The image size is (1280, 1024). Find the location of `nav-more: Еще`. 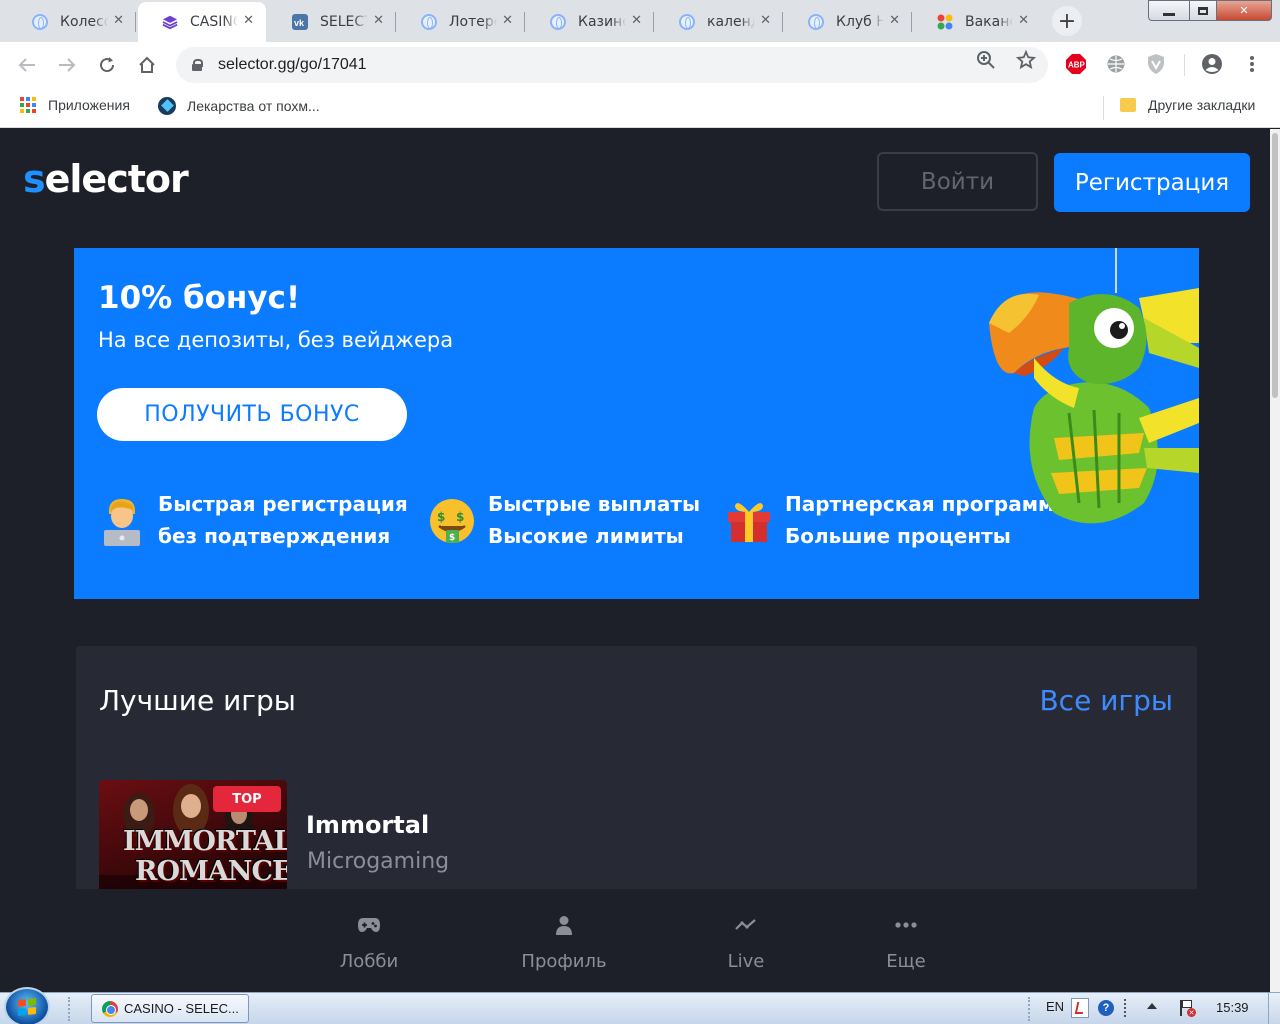

nav-more: Еще is located at coordinates (906, 942).